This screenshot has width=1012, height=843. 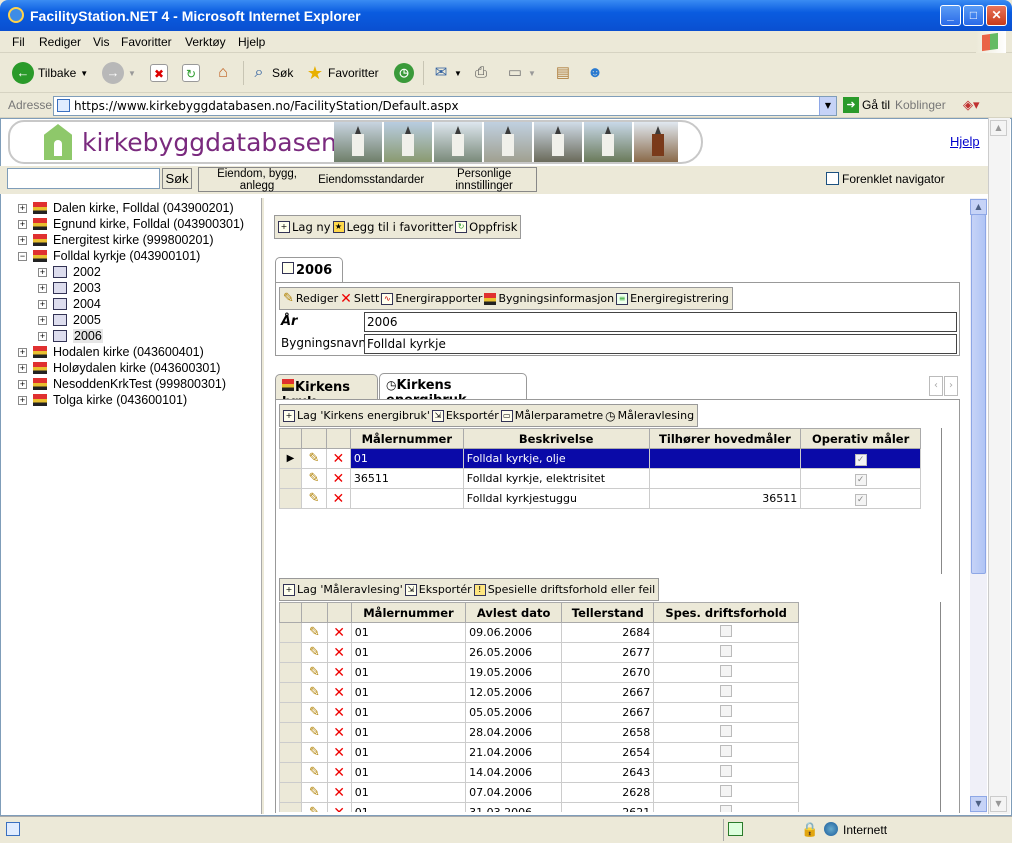 What do you see at coordinates (539, 652) in the screenshot?
I see `table-row: ✎ ✕ 01 26.05.2006 2677` at bounding box center [539, 652].